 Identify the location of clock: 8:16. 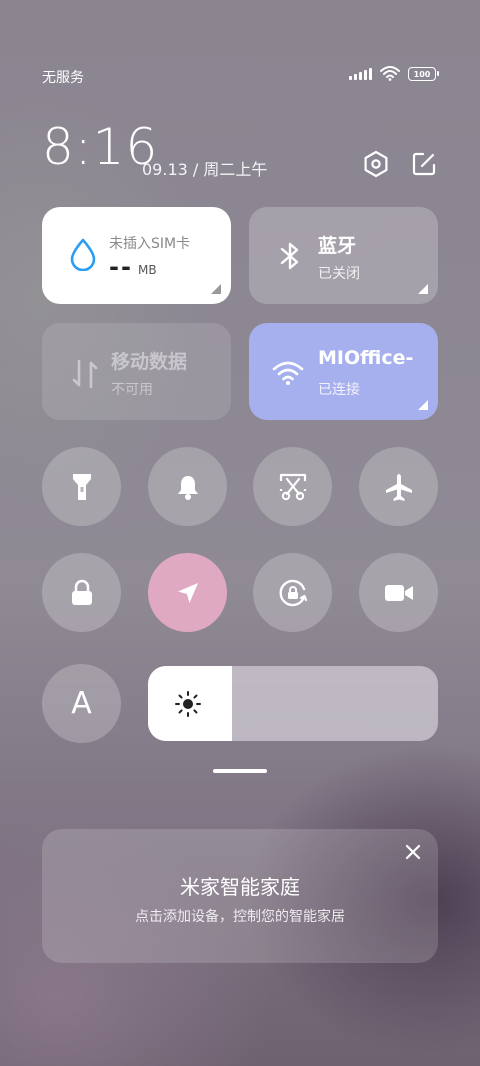
(100, 147).